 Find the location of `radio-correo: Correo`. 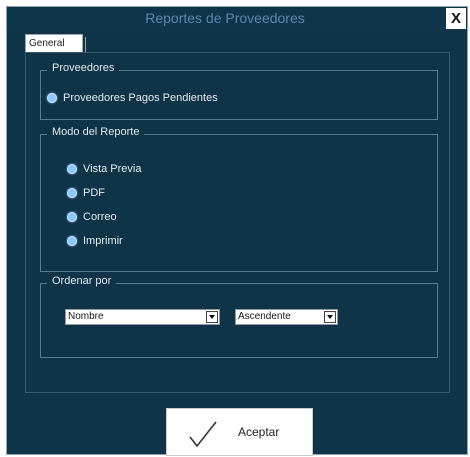

radio-correo: Correo is located at coordinates (92, 217).